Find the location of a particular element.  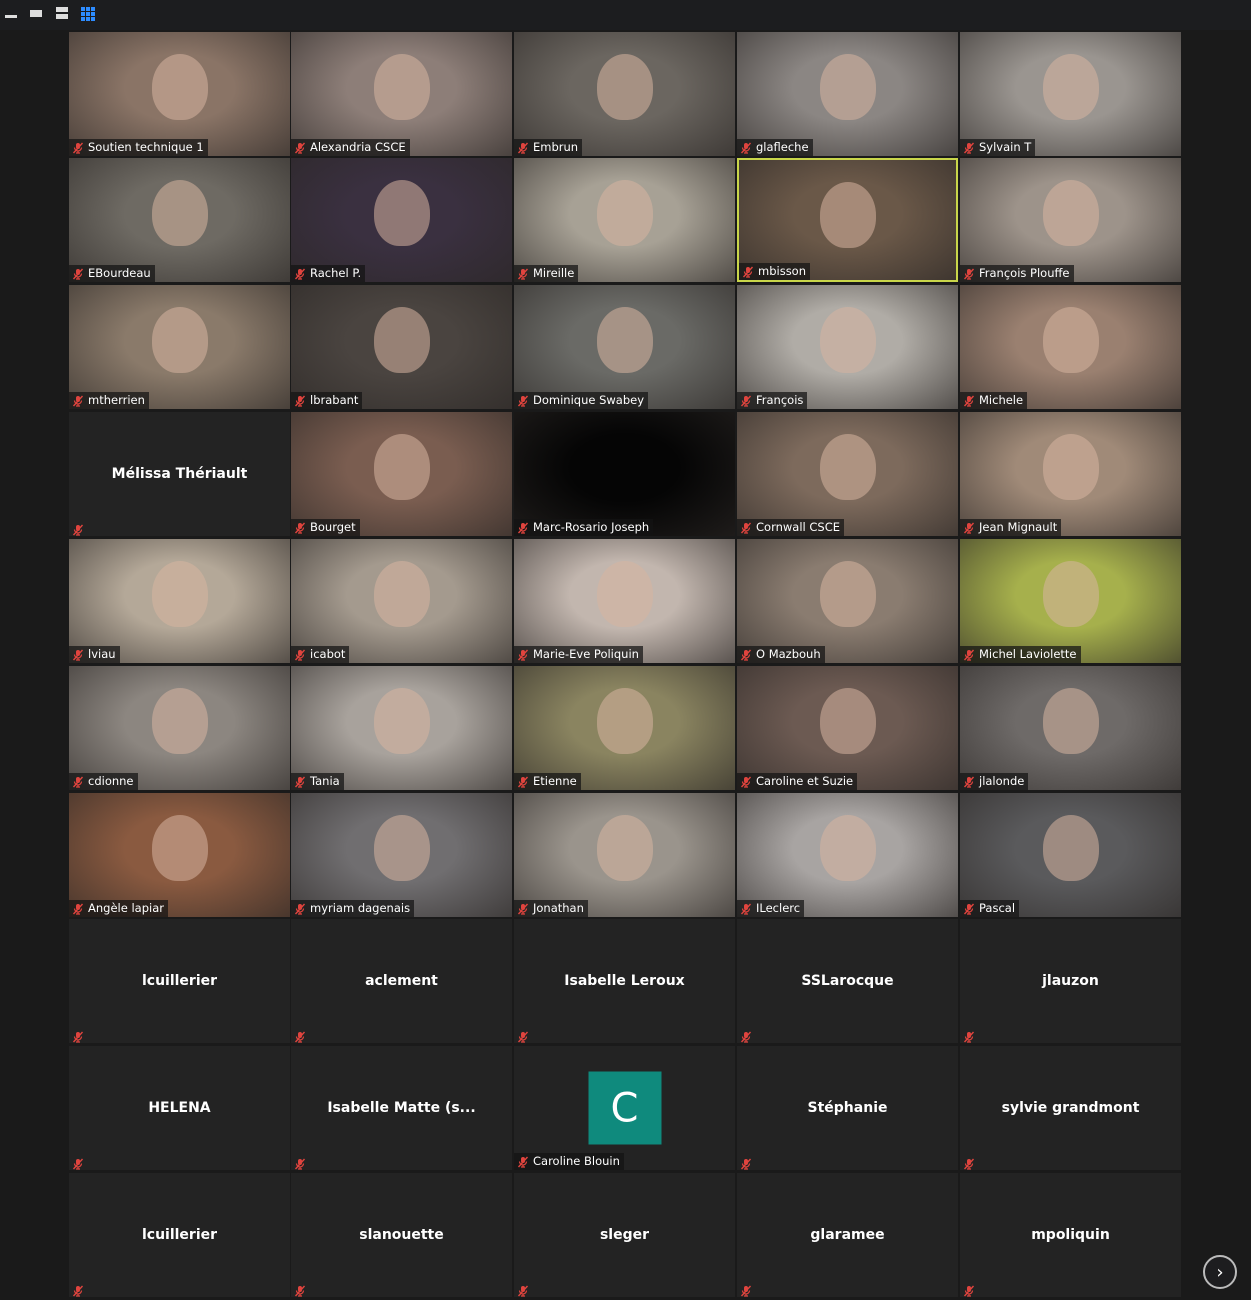

participant-name: Mélissa Thériault is located at coordinates (179, 474).